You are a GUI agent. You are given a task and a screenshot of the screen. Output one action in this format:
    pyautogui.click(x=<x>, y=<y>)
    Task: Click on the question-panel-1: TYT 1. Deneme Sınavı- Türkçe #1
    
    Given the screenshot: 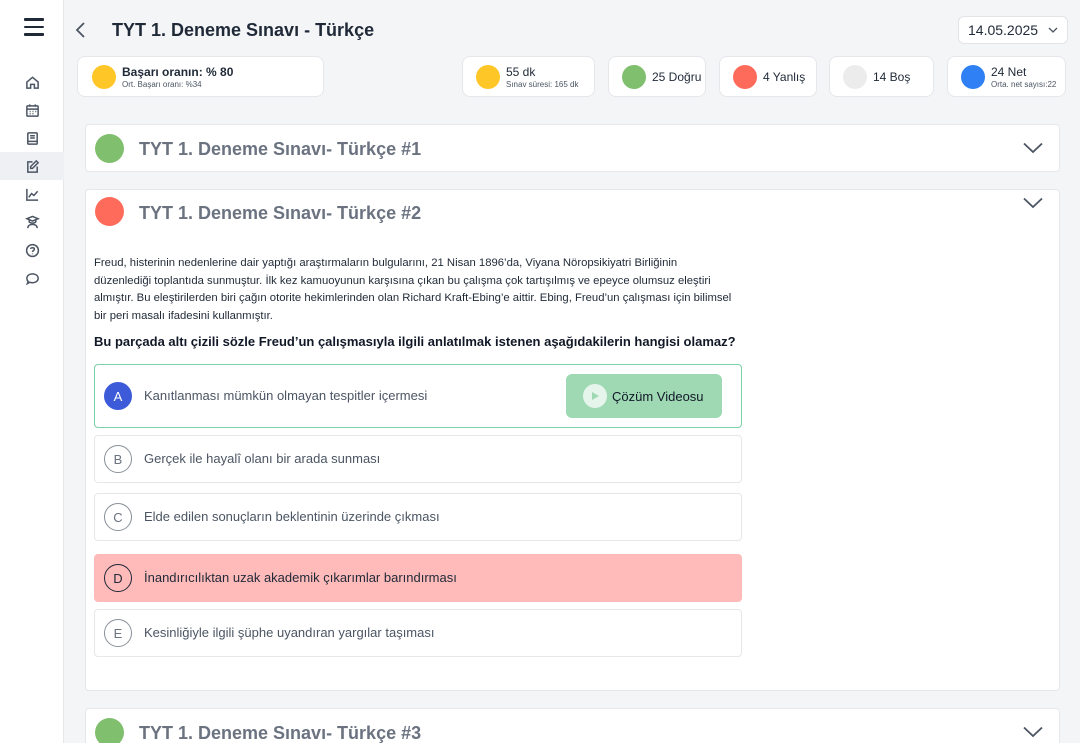 What is the action you would take?
    pyautogui.click(x=572, y=148)
    